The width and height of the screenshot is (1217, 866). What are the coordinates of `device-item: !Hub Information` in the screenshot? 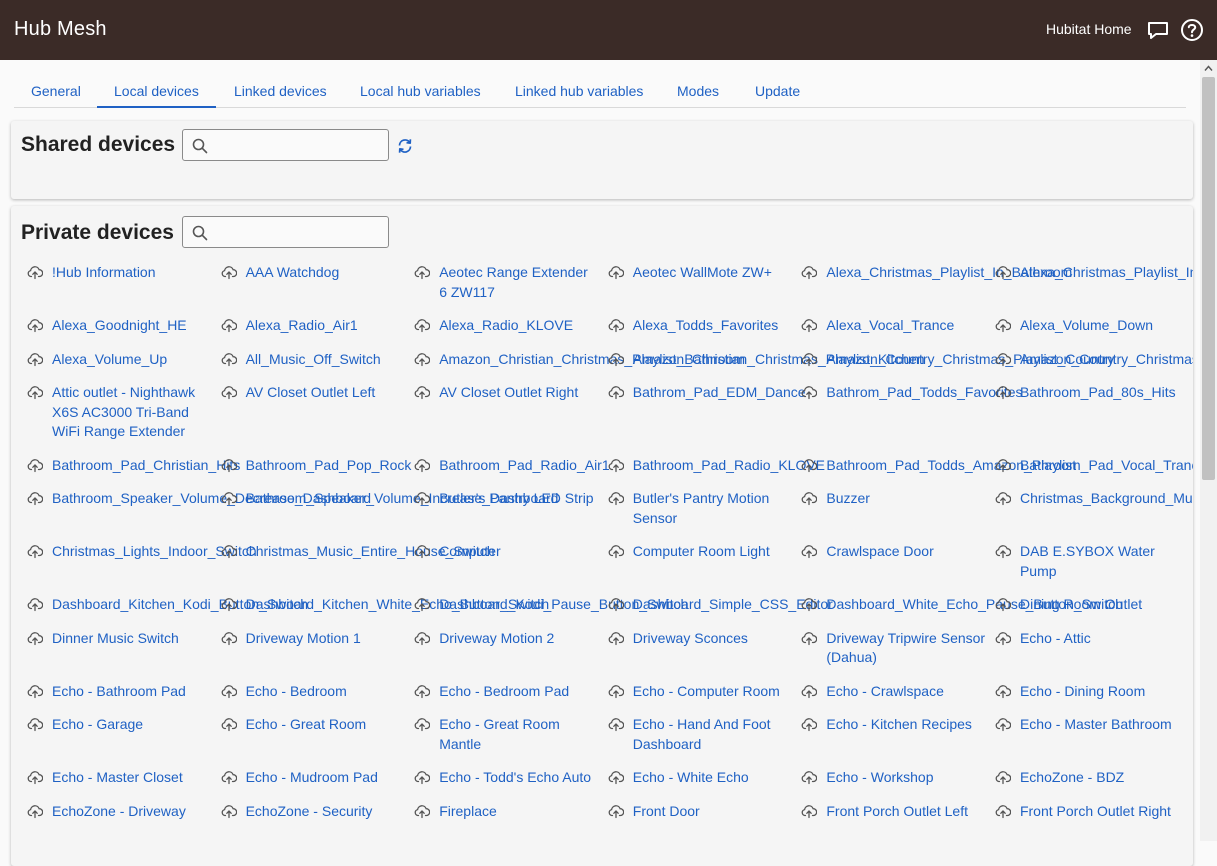 It's located at (124, 273).